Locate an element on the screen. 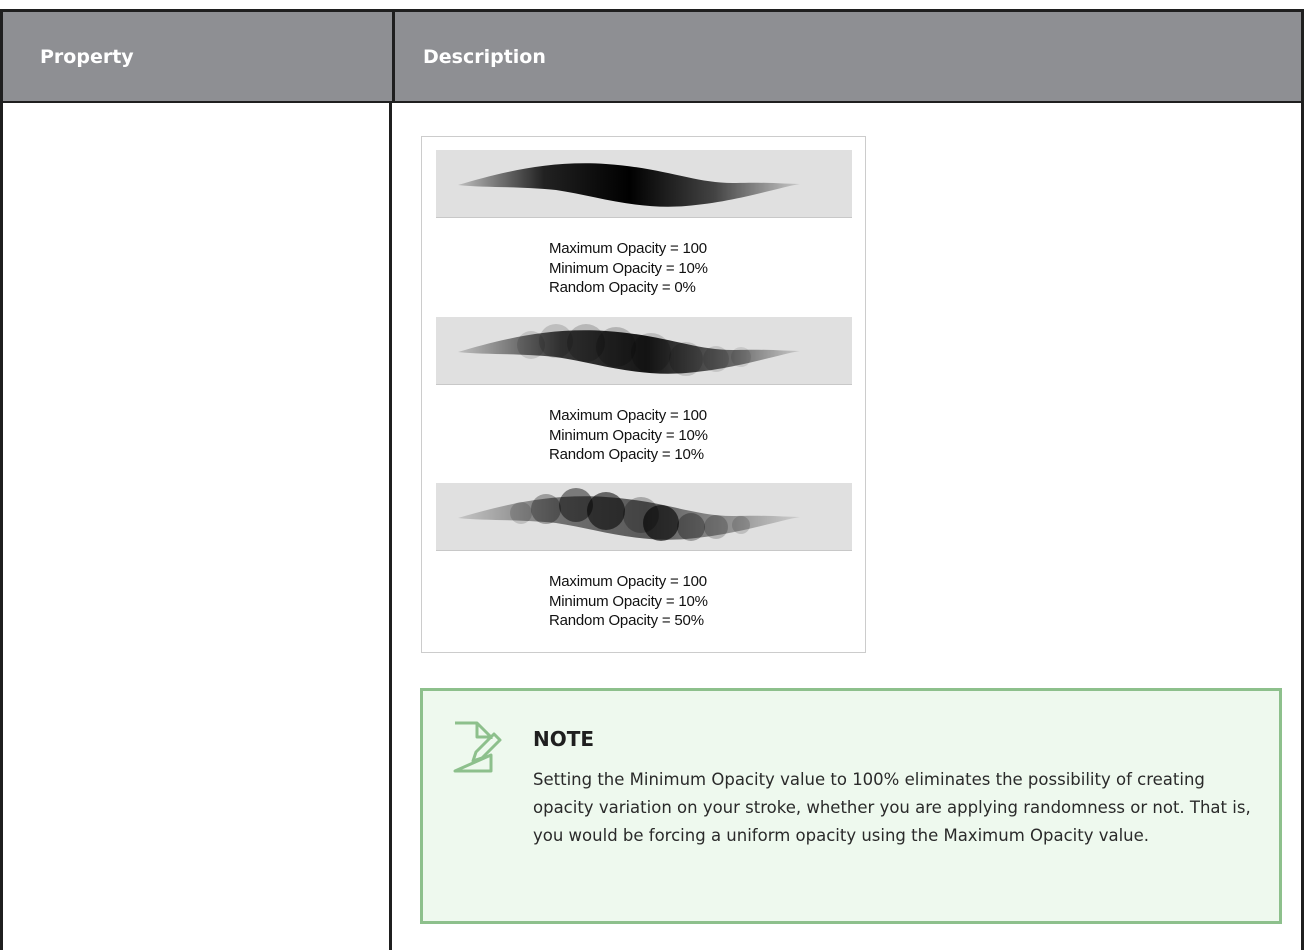  note-edit-icon is located at coordinates (477, 747).